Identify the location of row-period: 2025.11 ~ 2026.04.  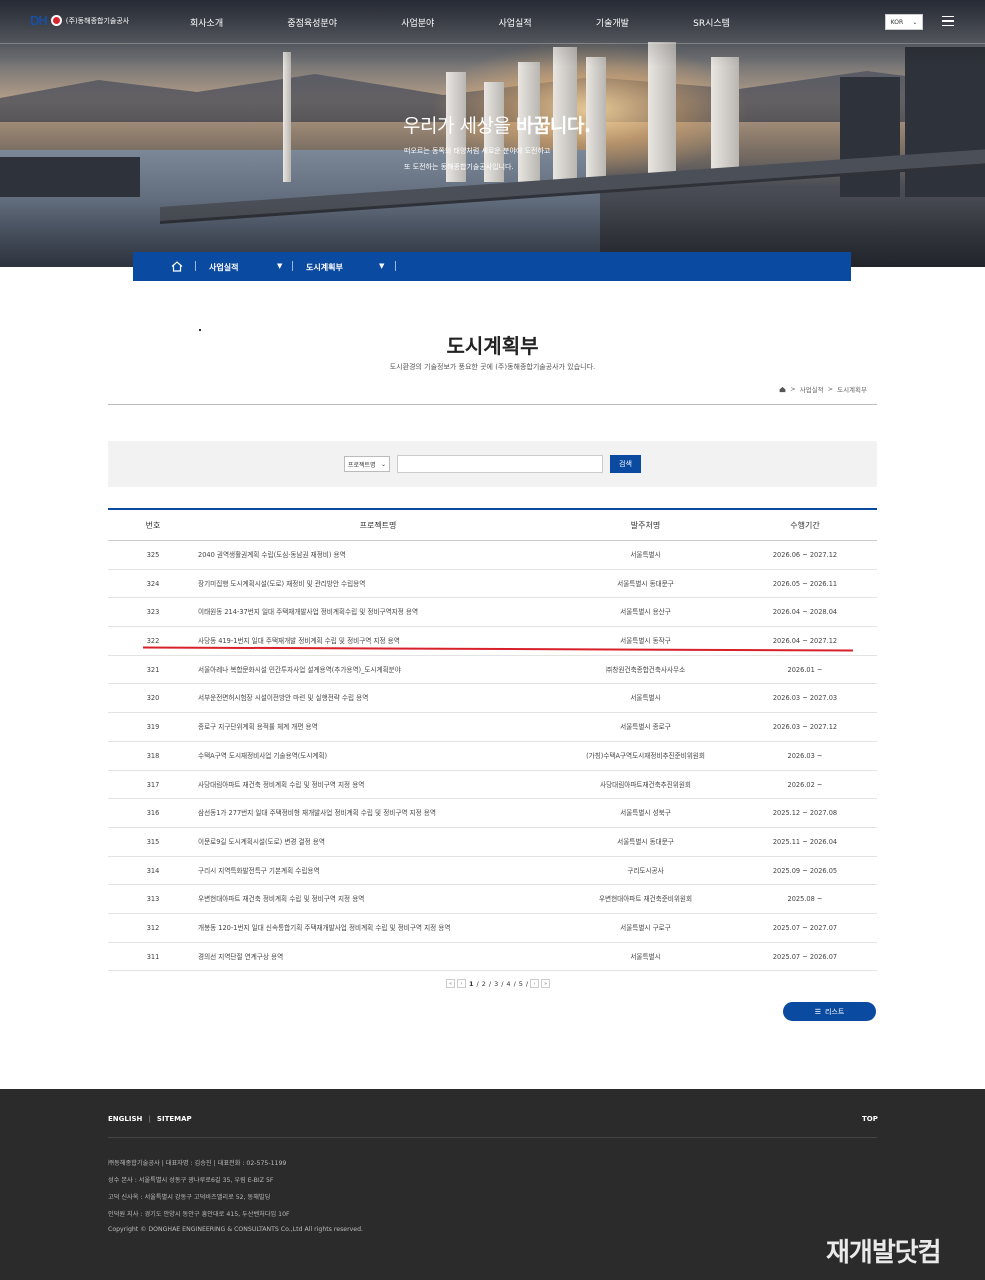
(805, 841).